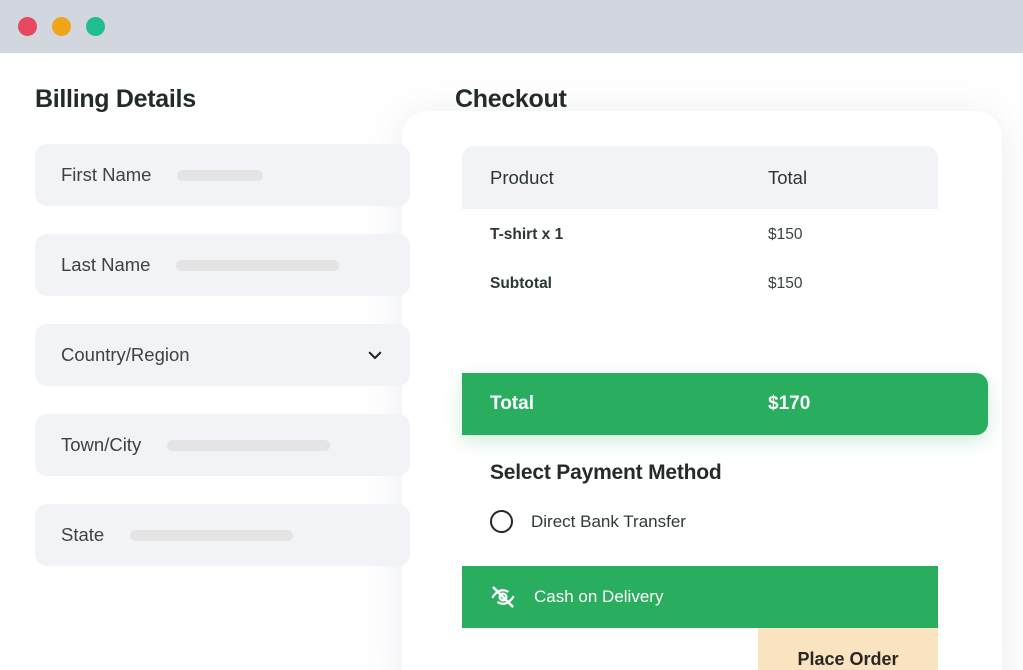 Image resolution: width=1023 pixels, height=670 pixels. I want to click on table-row: T-shirt x 1 $150, so click(700, 234).